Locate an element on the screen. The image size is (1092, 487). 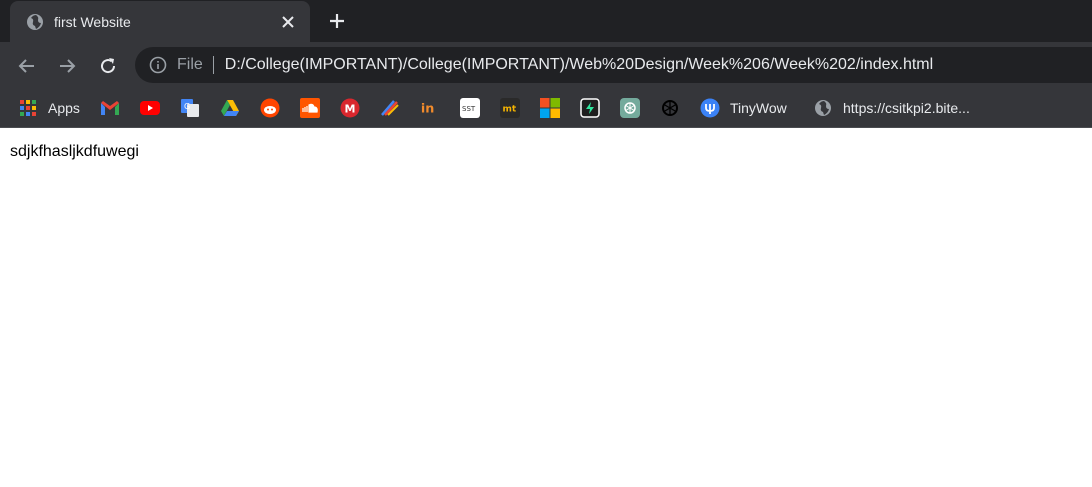
bolt-icon is located at coordinates (590, 108).